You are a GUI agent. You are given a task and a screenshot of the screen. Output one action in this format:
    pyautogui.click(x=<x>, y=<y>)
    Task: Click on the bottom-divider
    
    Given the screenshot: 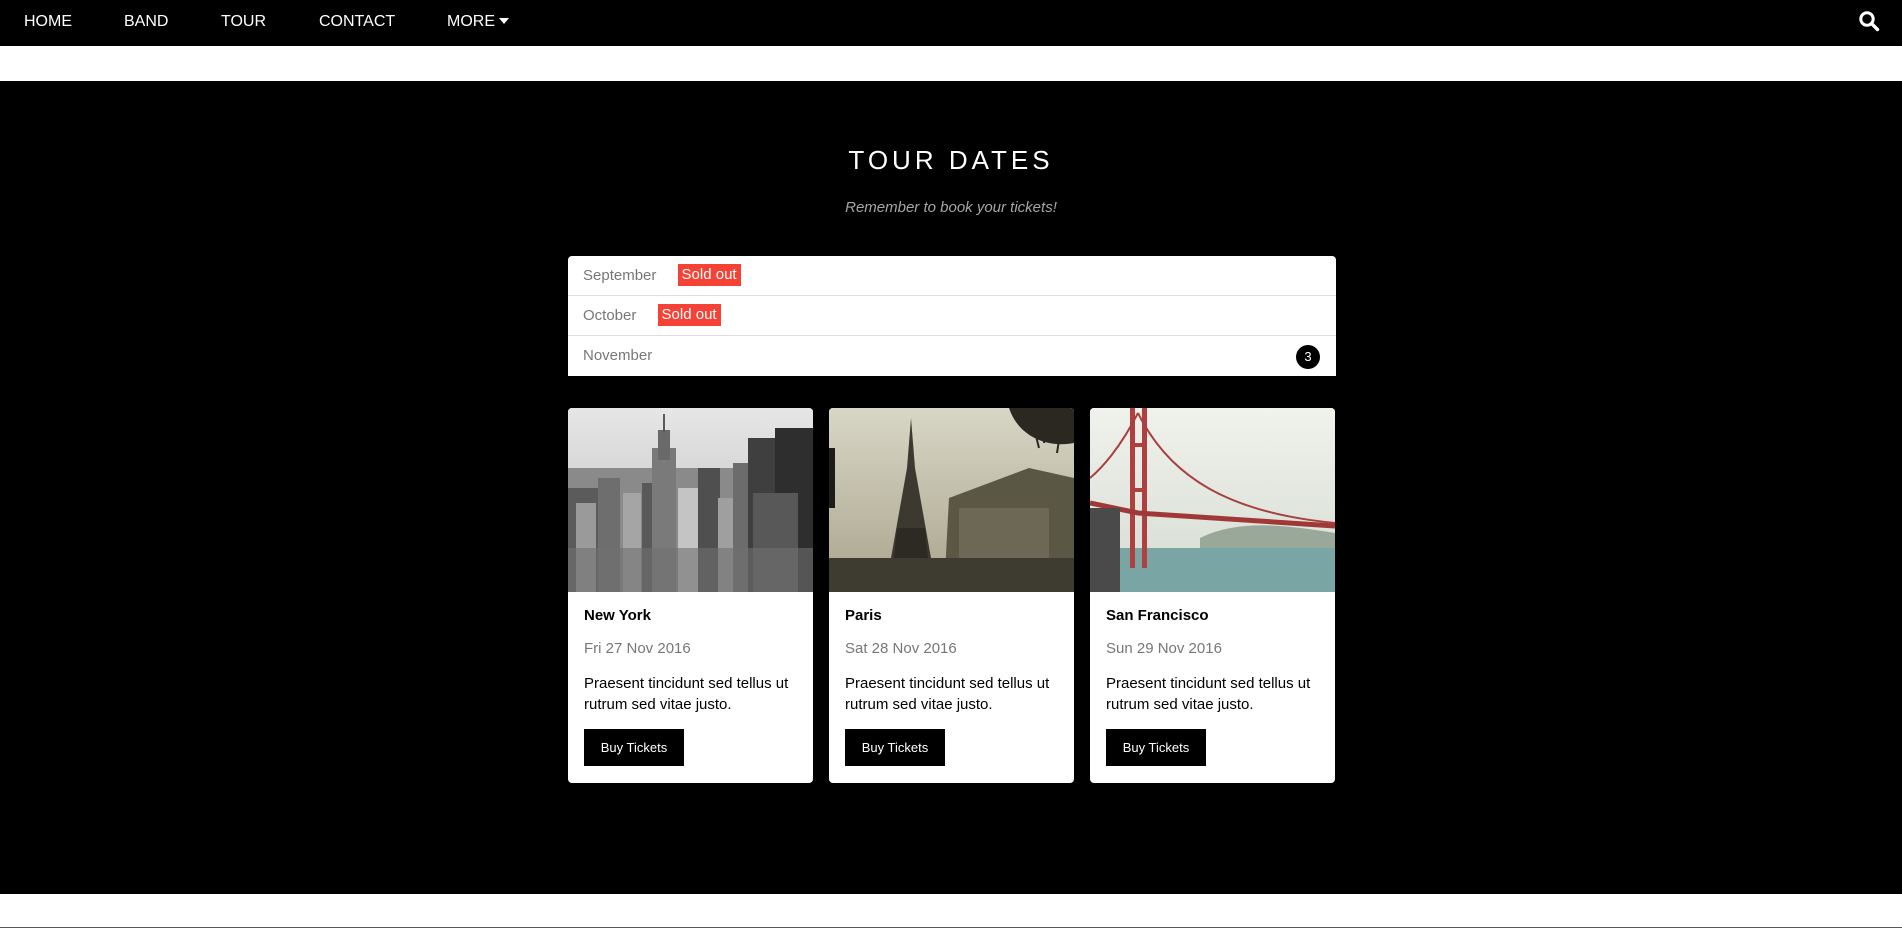 What is the action you would take?
    pyautogui.click(x=951, y=927)
    